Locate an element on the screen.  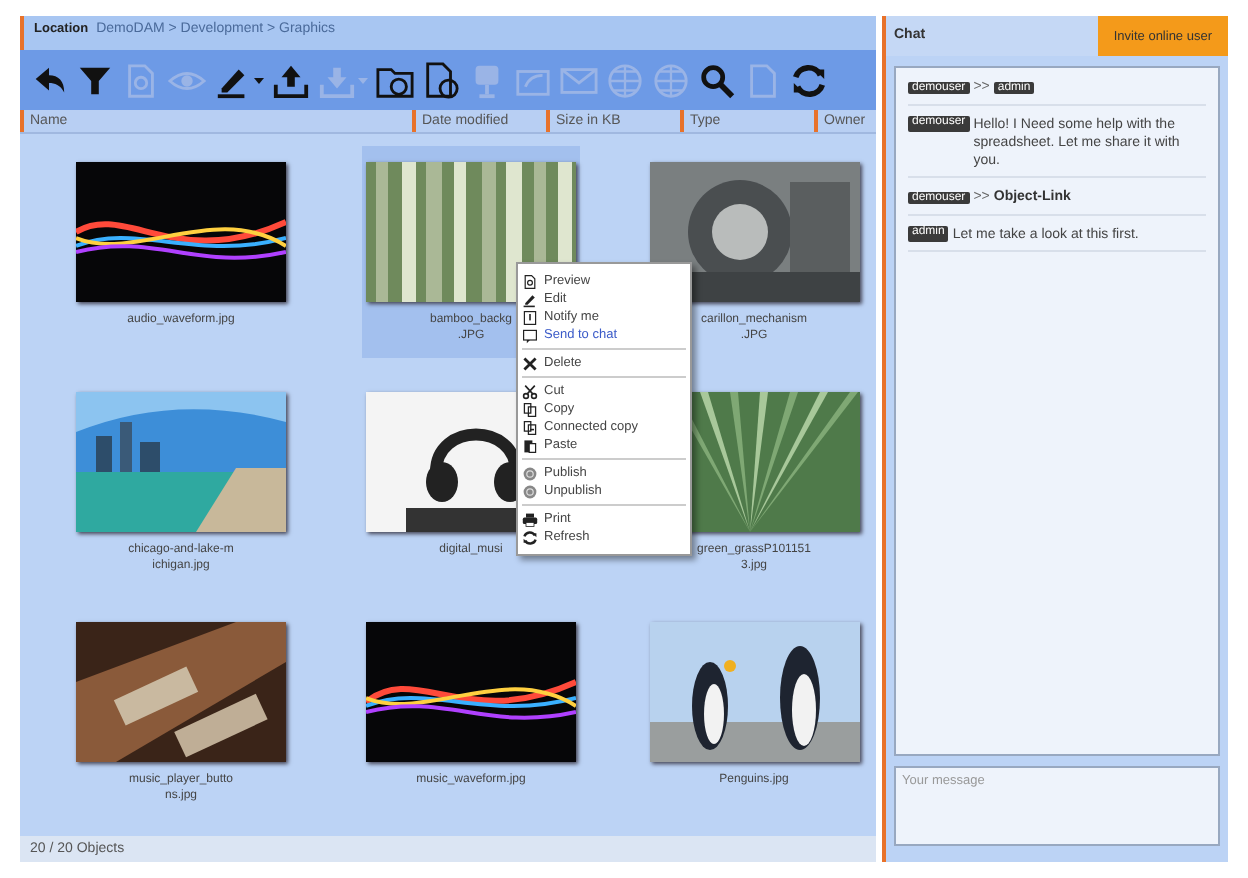
upload-icon is located at coordinates (291, 80).